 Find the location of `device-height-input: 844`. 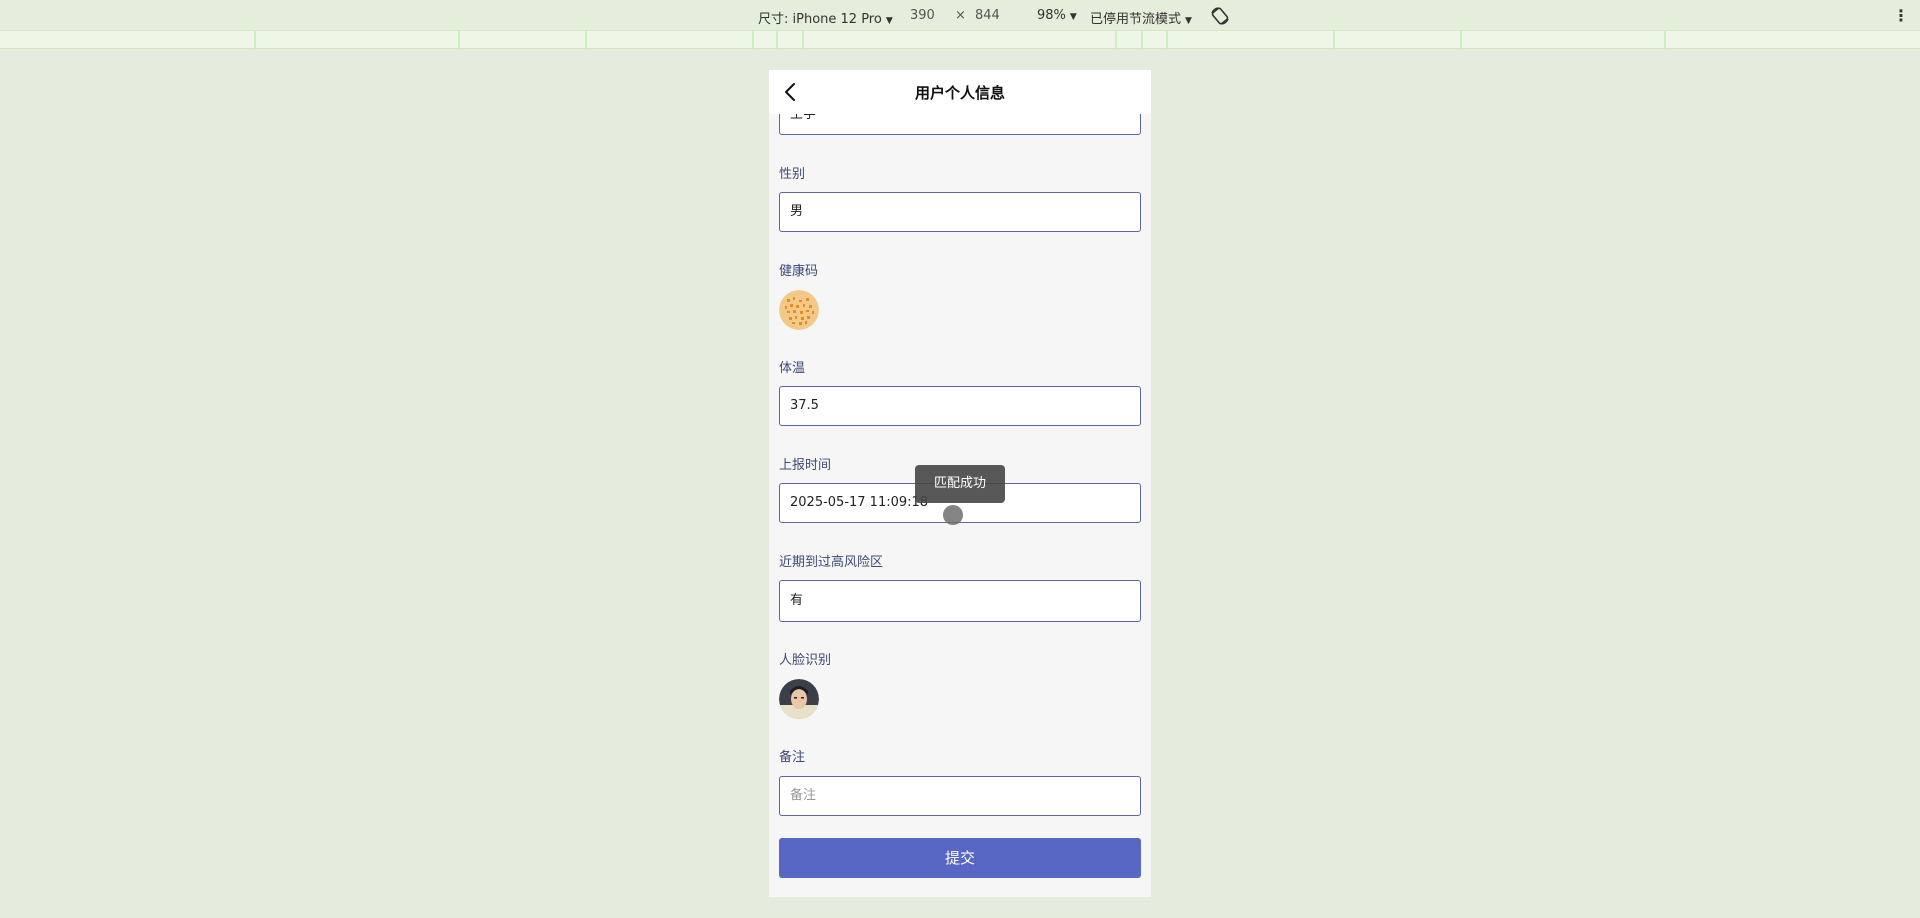

device-height-input: 844 is located at coordinates (987, 15).